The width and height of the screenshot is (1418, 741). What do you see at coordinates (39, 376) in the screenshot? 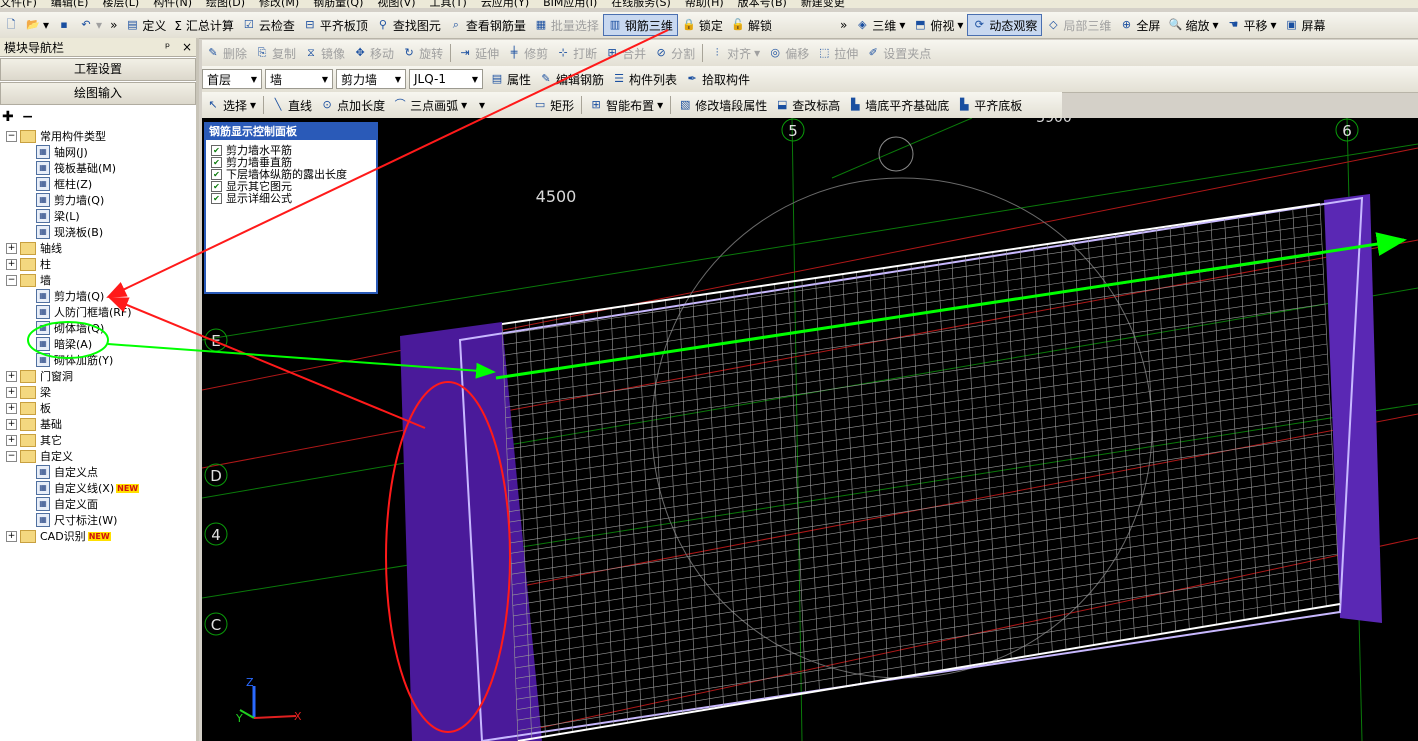
I see `tree-node: + 门窗洞` at bounding box center [39, 376].